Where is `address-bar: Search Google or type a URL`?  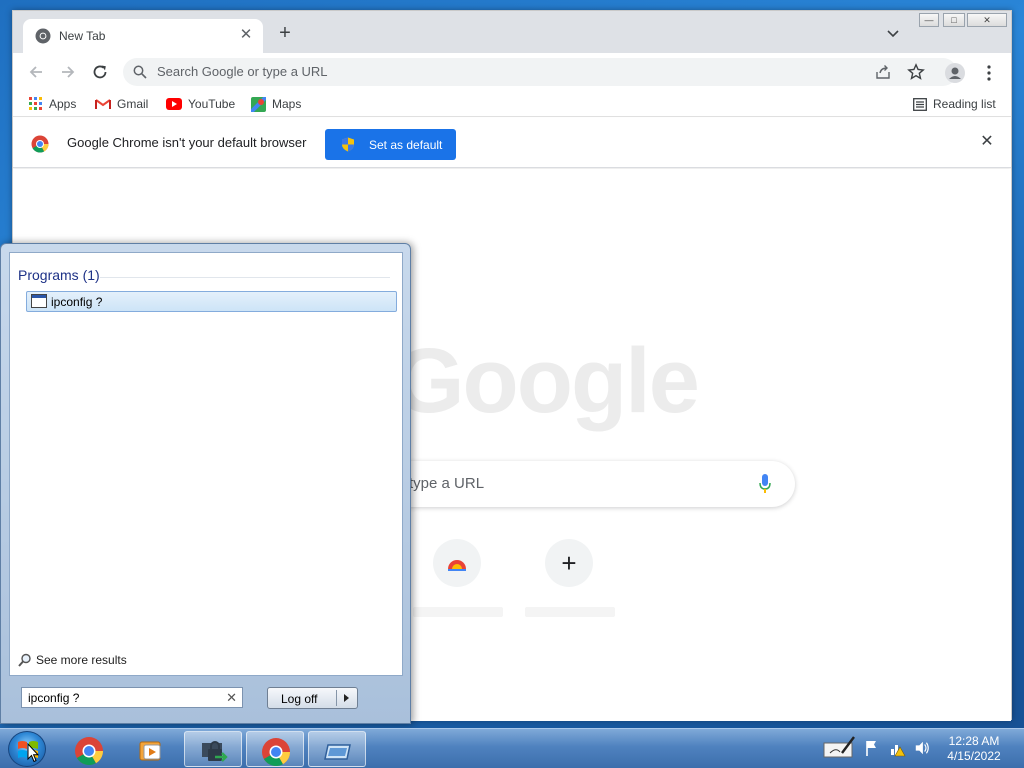 address-bar: Search Google or type a URL is located at coordinates (540, 72).